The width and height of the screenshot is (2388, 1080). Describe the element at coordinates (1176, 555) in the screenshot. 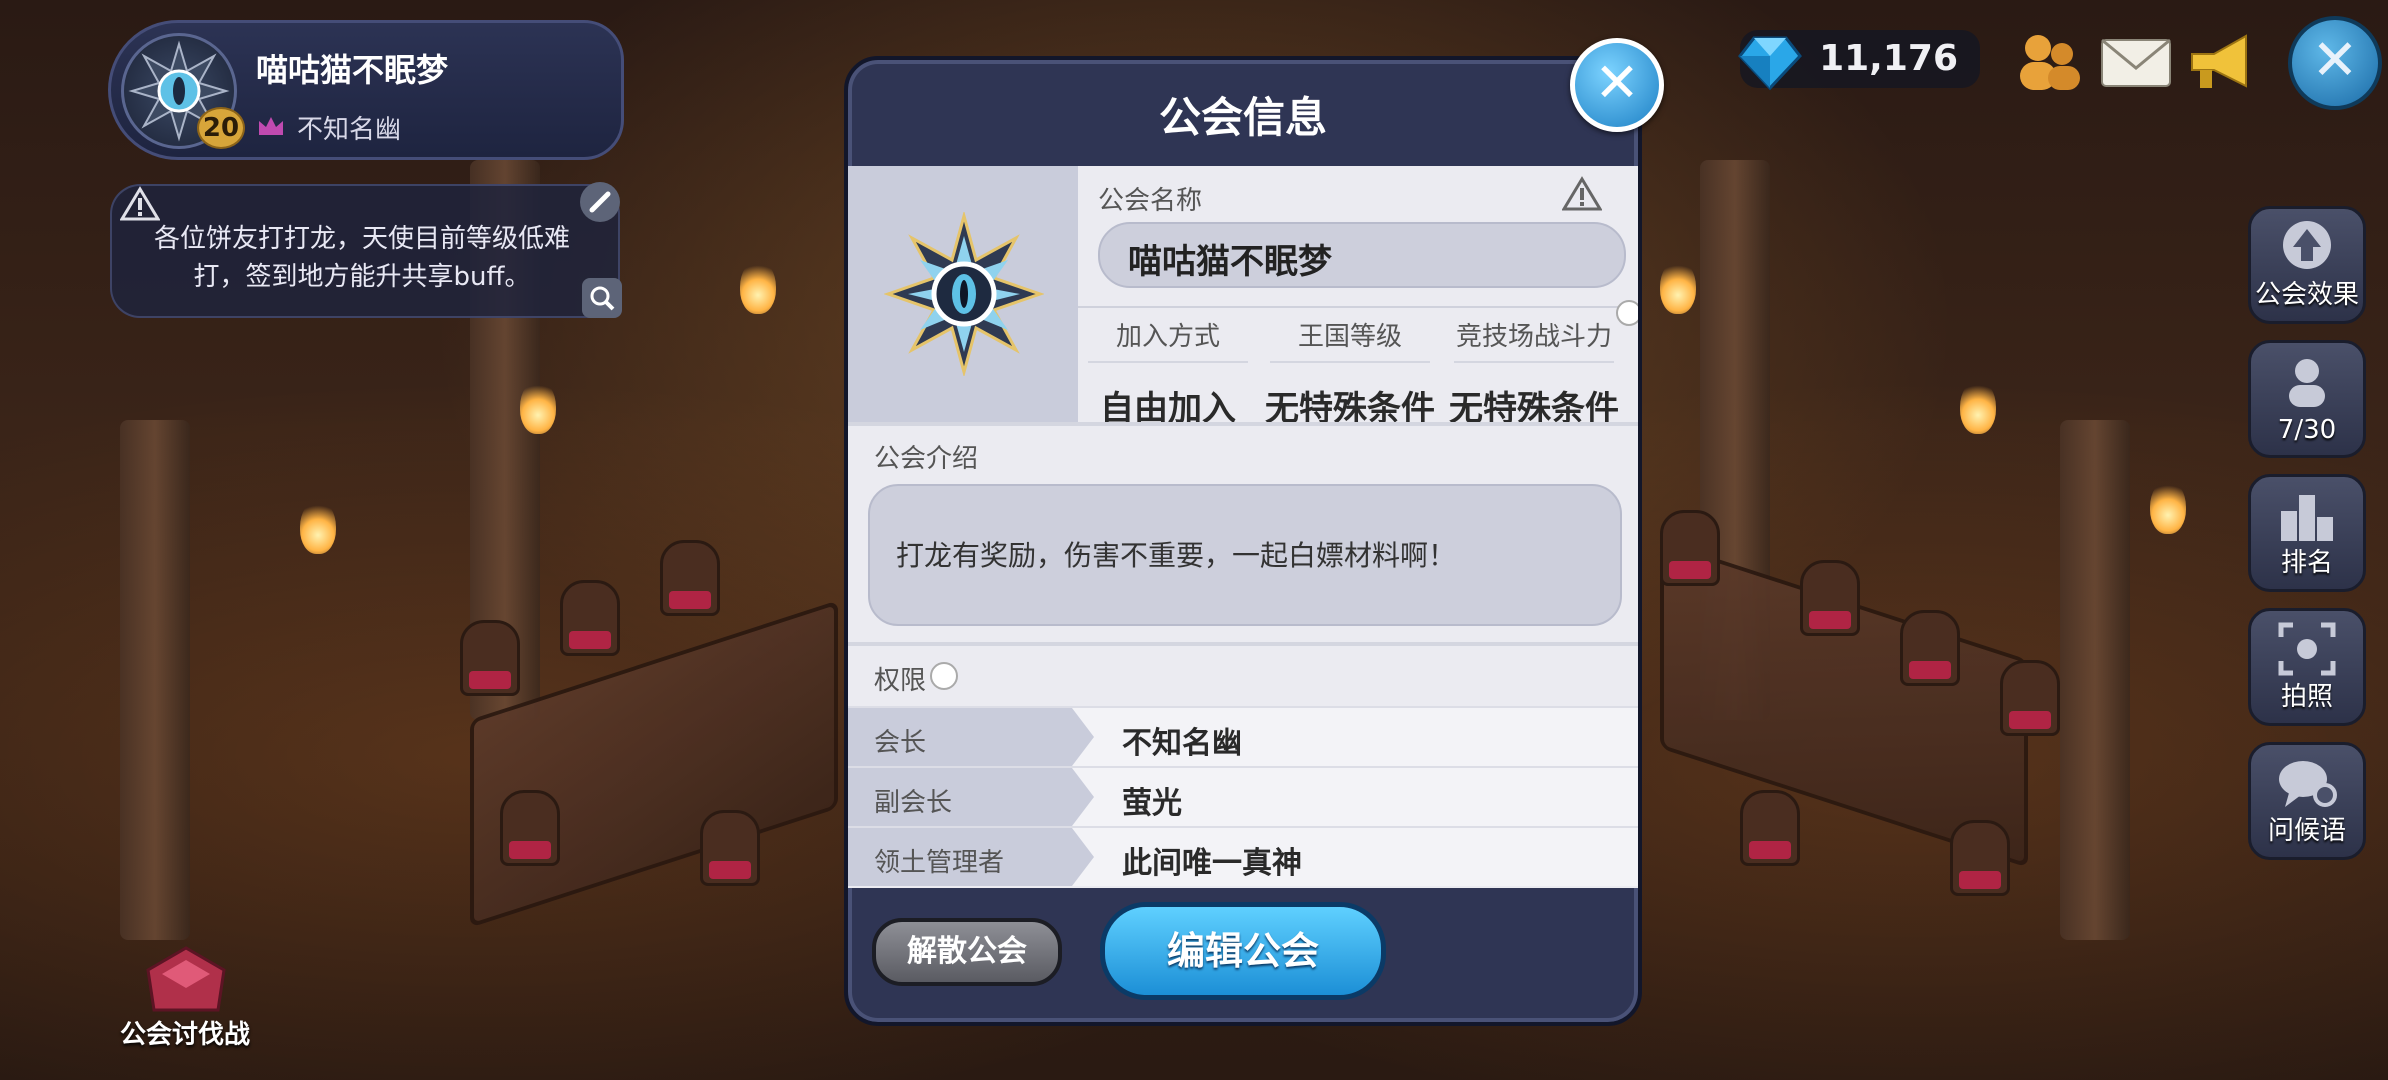

I see `guild-intro-text: 打龙有奖励，伤害不重要，一起白嫖材料啊！` at that location.